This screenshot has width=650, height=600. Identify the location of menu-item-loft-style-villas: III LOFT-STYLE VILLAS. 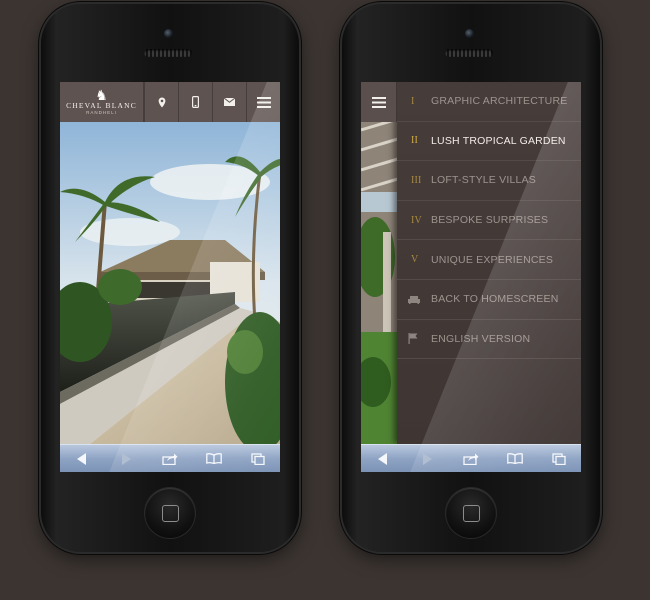
(489, 181).